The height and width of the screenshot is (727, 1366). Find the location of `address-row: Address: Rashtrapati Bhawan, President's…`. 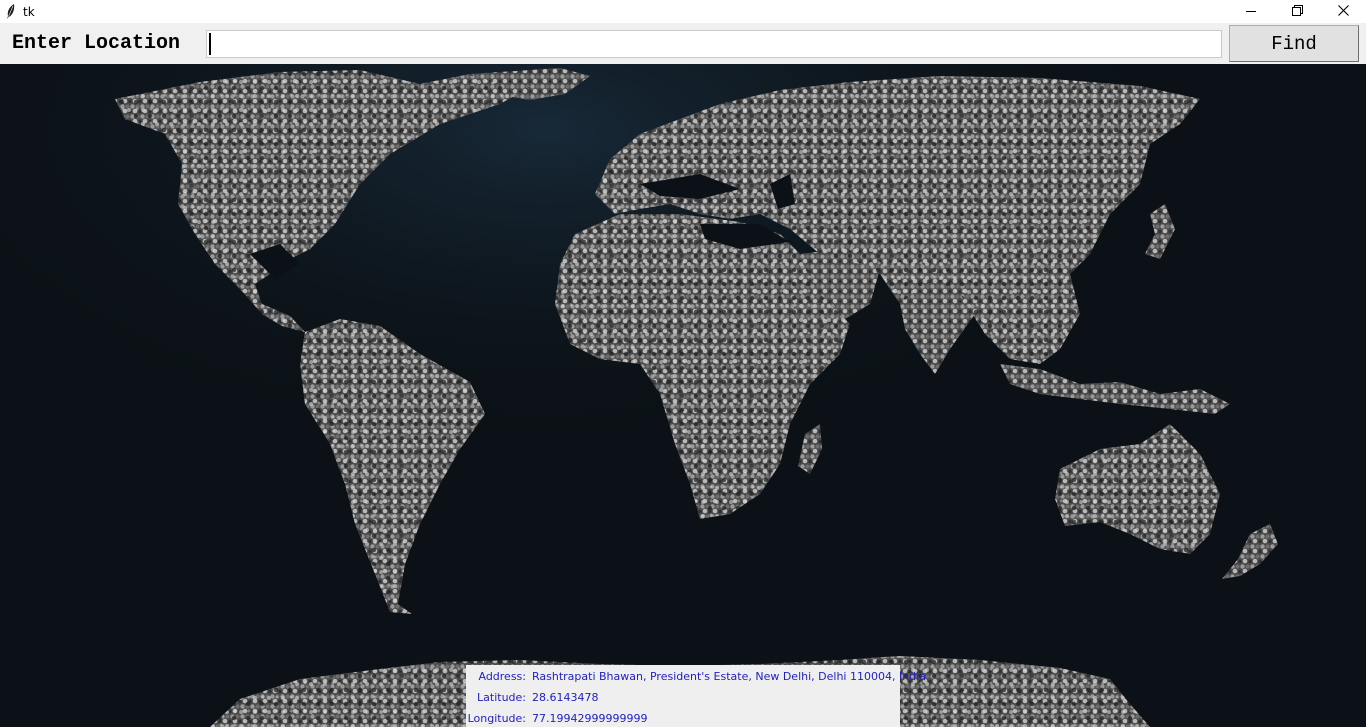

address-row: Address: Rashtrapati Bhawan, President's… is located at coordinates (695, 676).